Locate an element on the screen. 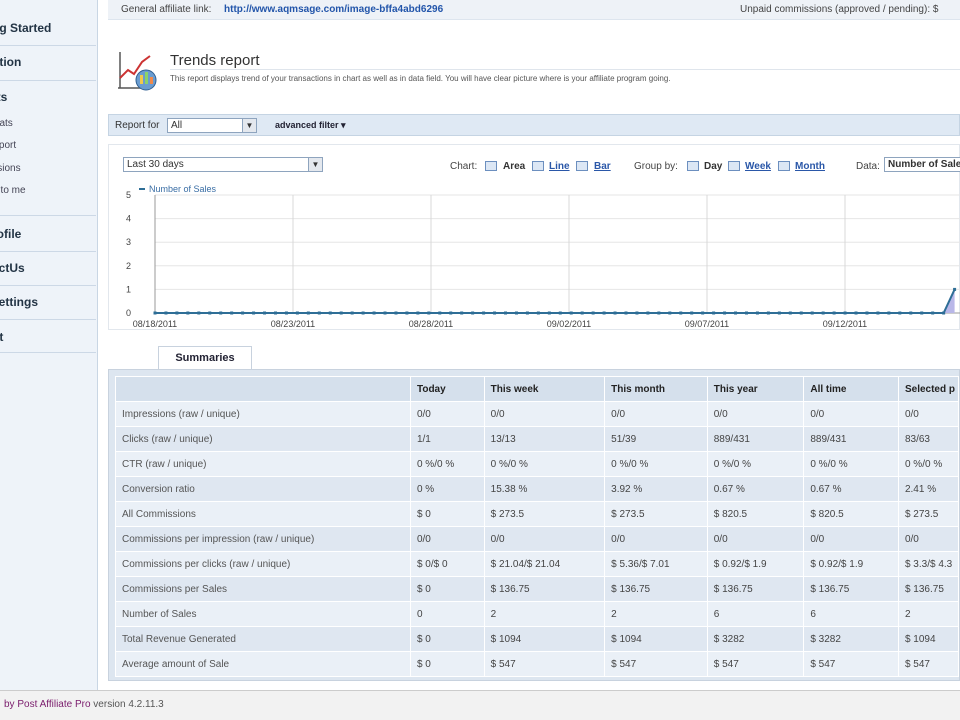 The height and width of the screenshot is (720, 960). sidebar-item-reports: rts is located at coordinates (48, 97).